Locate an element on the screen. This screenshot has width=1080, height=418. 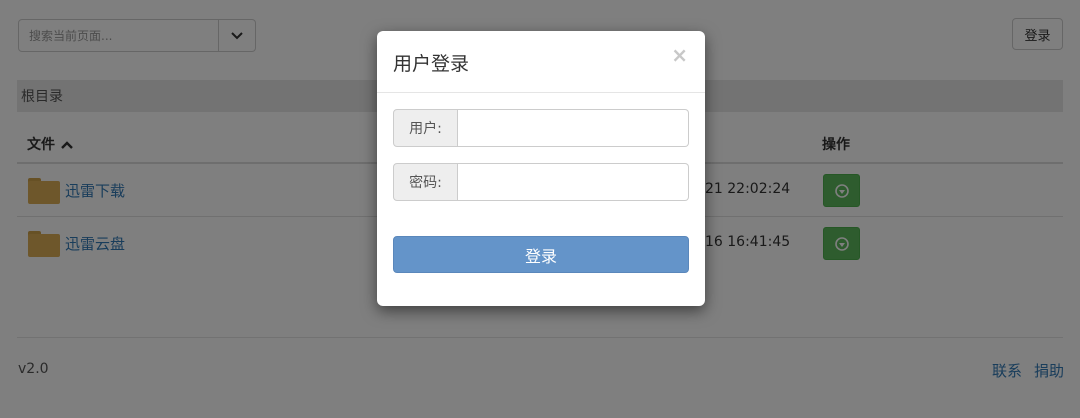
modal-header: 用户登录 × is located at coordinates (541, 62).